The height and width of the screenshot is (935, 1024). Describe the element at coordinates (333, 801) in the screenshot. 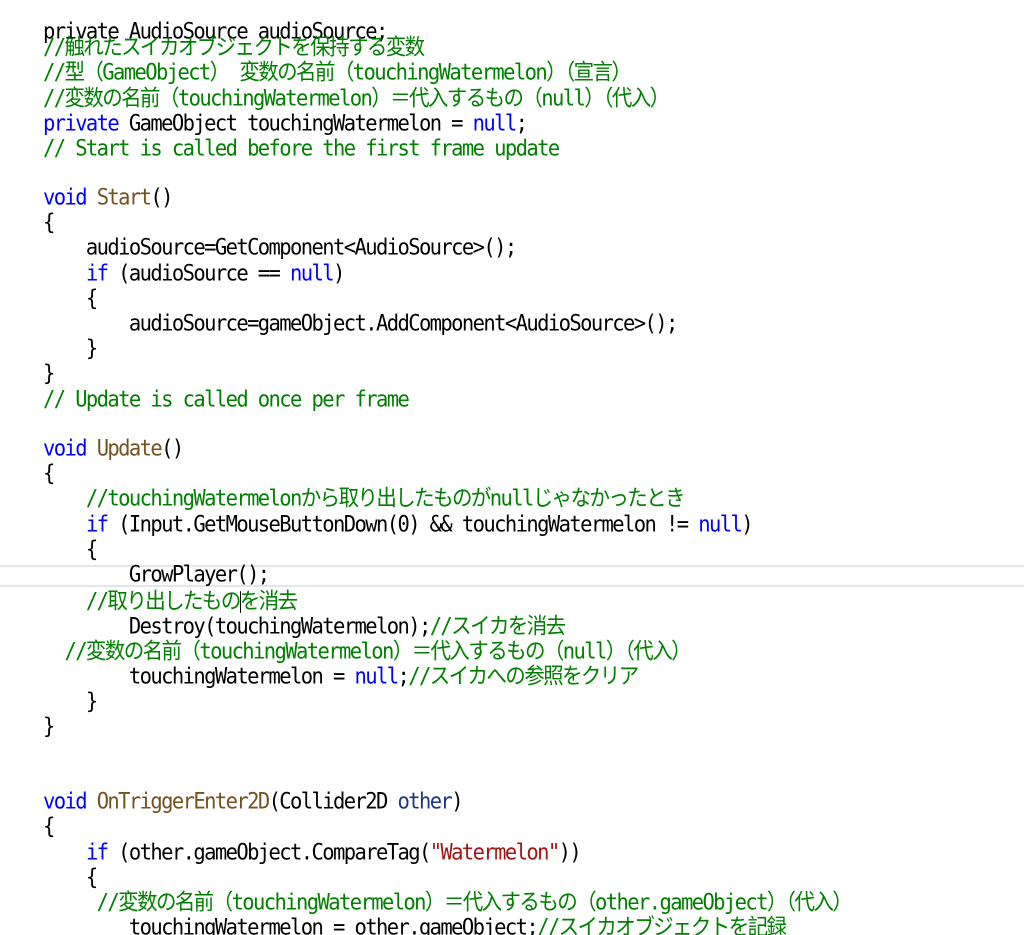

I see `code-text: (Collider2D` at that location.